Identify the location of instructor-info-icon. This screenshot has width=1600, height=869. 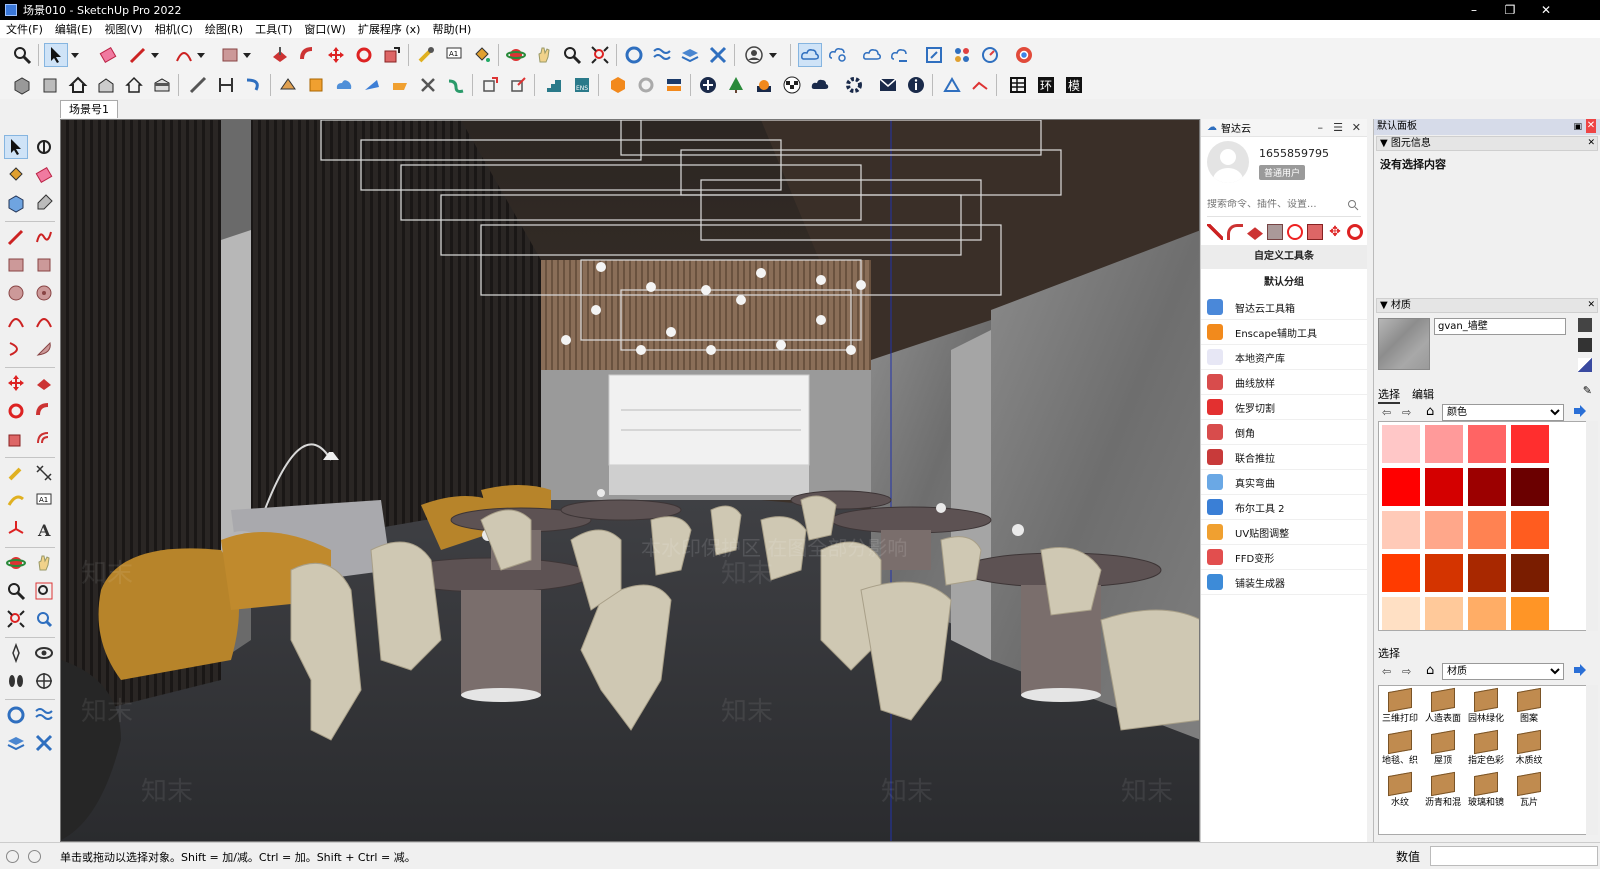
(34, 856).